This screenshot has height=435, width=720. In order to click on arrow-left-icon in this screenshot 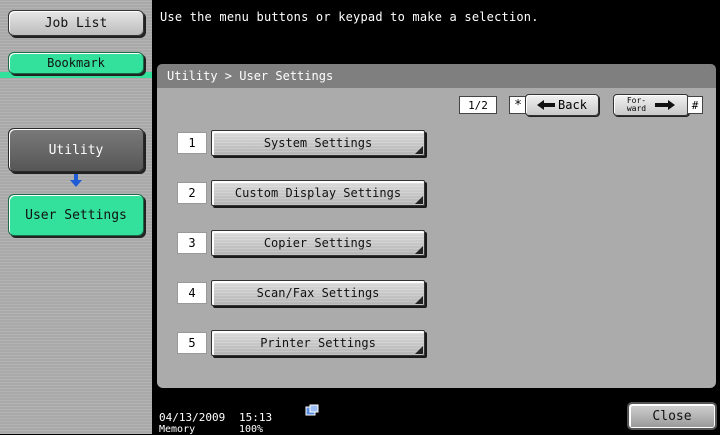, I will do `click(546, 105)`.